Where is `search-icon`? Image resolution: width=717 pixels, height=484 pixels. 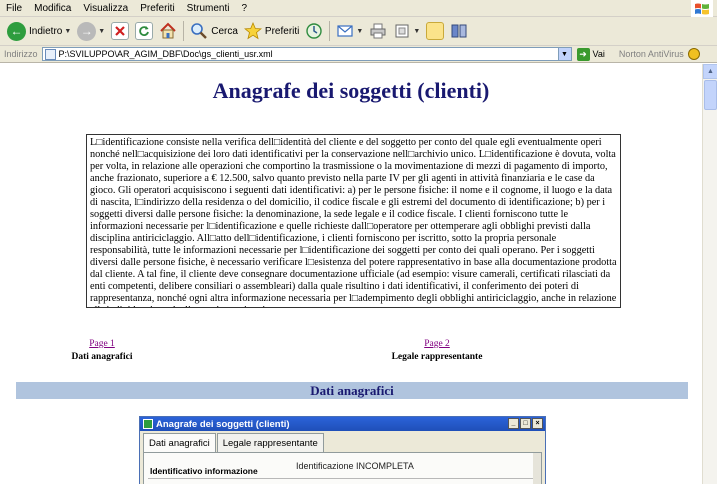
search-icon is located at coordinates (199, 31).